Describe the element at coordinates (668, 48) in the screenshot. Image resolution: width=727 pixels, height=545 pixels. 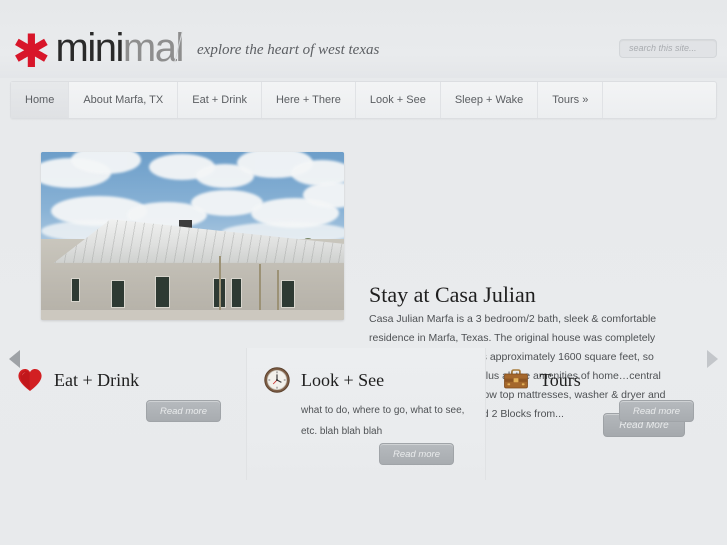
I see `search-input` at that location.